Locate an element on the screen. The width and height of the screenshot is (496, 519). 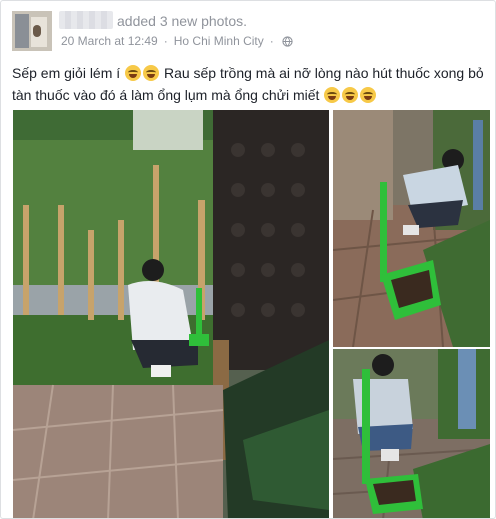
post-meta: 20 March at 12:49 · Ho Chi Minh City · is located at coordinates (177, 41).